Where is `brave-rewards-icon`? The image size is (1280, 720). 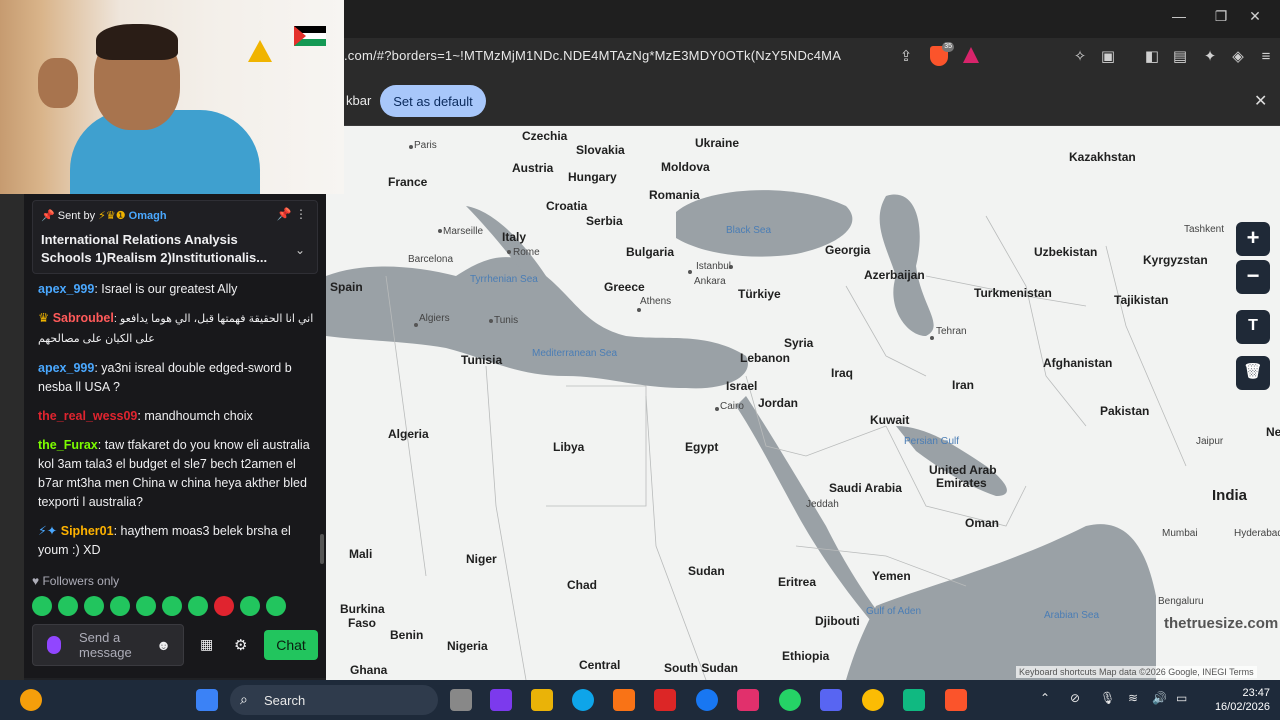
brave-rewards-icon is located at coordinates (971, 55).